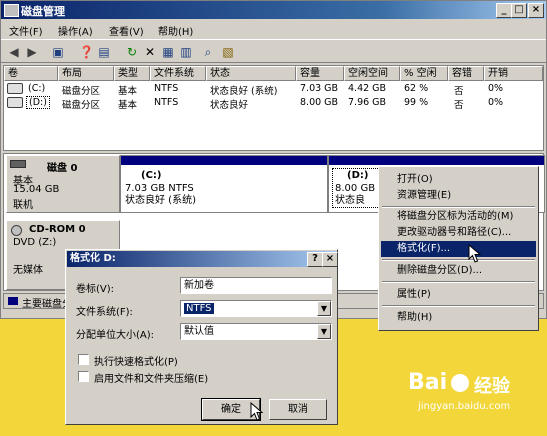 The width and height of the screenshot is (547, 436). Describe the element at coordinates (58, 52) in the screenshot. I see `console-tree-icon: ▣` at that location.